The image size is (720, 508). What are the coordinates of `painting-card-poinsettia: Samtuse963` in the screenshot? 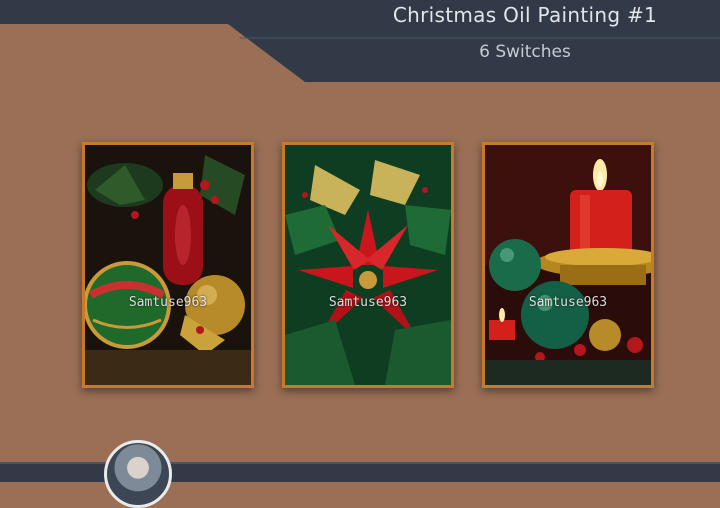 It's located at (368, 265).